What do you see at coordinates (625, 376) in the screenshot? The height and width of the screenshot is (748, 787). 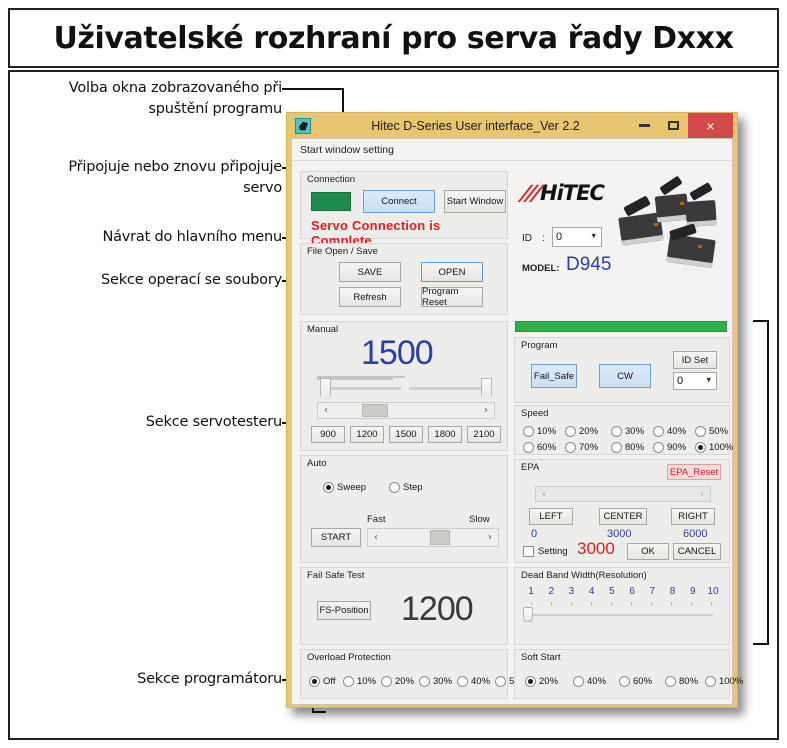 I see `cw-button: CW` at bounding box center [625, 376].